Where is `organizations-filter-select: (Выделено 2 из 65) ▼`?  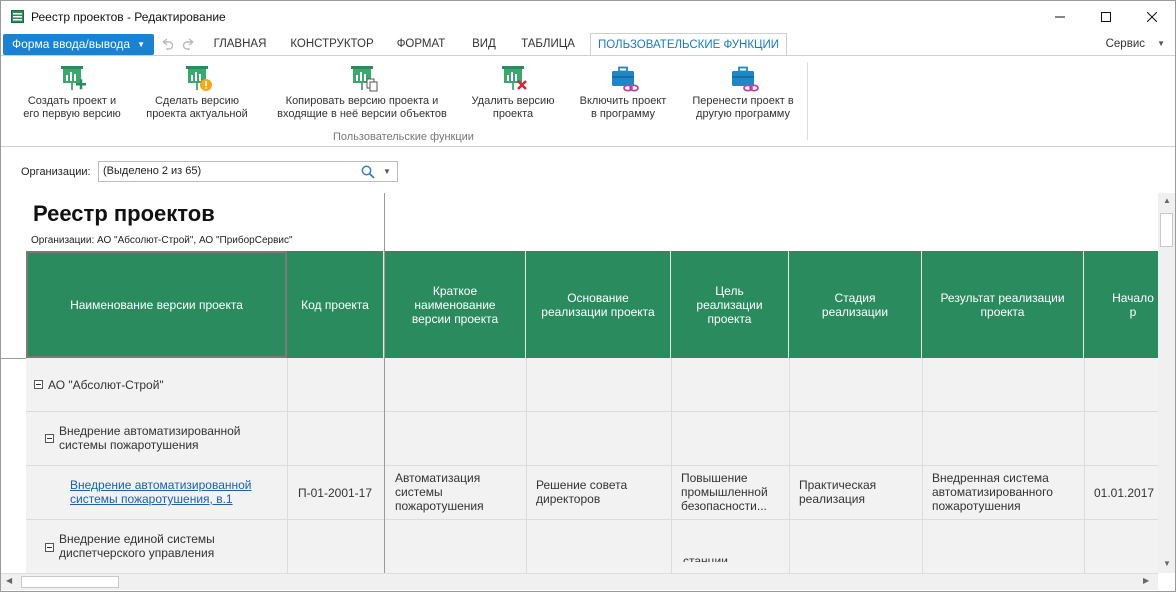 organizations-filter-select: (Выделено 2 из 65) ▼ is located at coordinates (248, 171).